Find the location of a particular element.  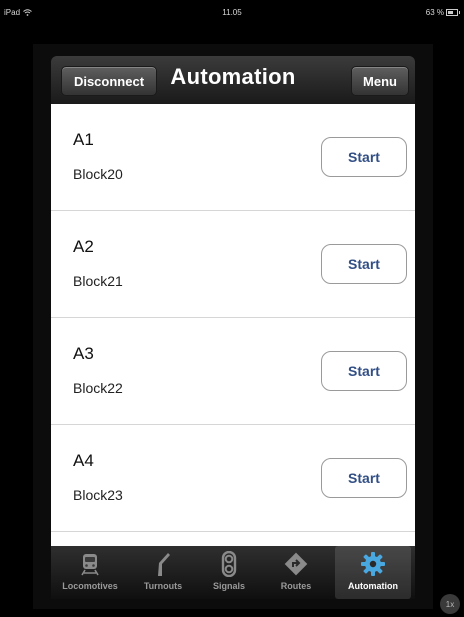

automation-block: Block23 is located at coordinates (98, 495).